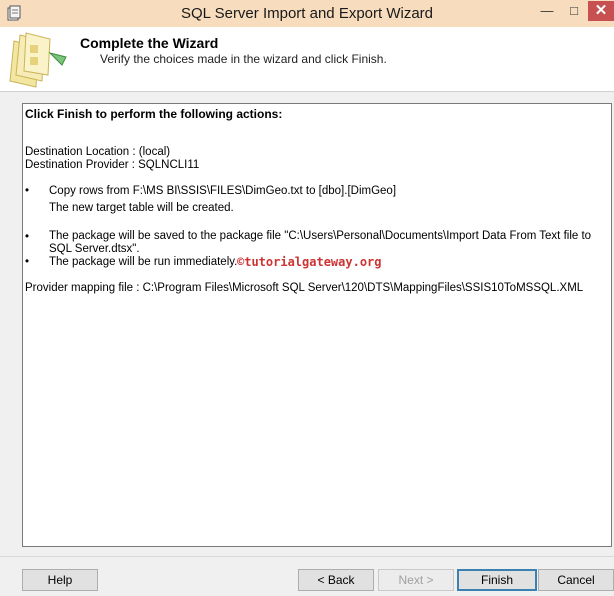  Describe the element at coordinates (547, 11) in the screenshot. I see `minimize-button: —` at that location.